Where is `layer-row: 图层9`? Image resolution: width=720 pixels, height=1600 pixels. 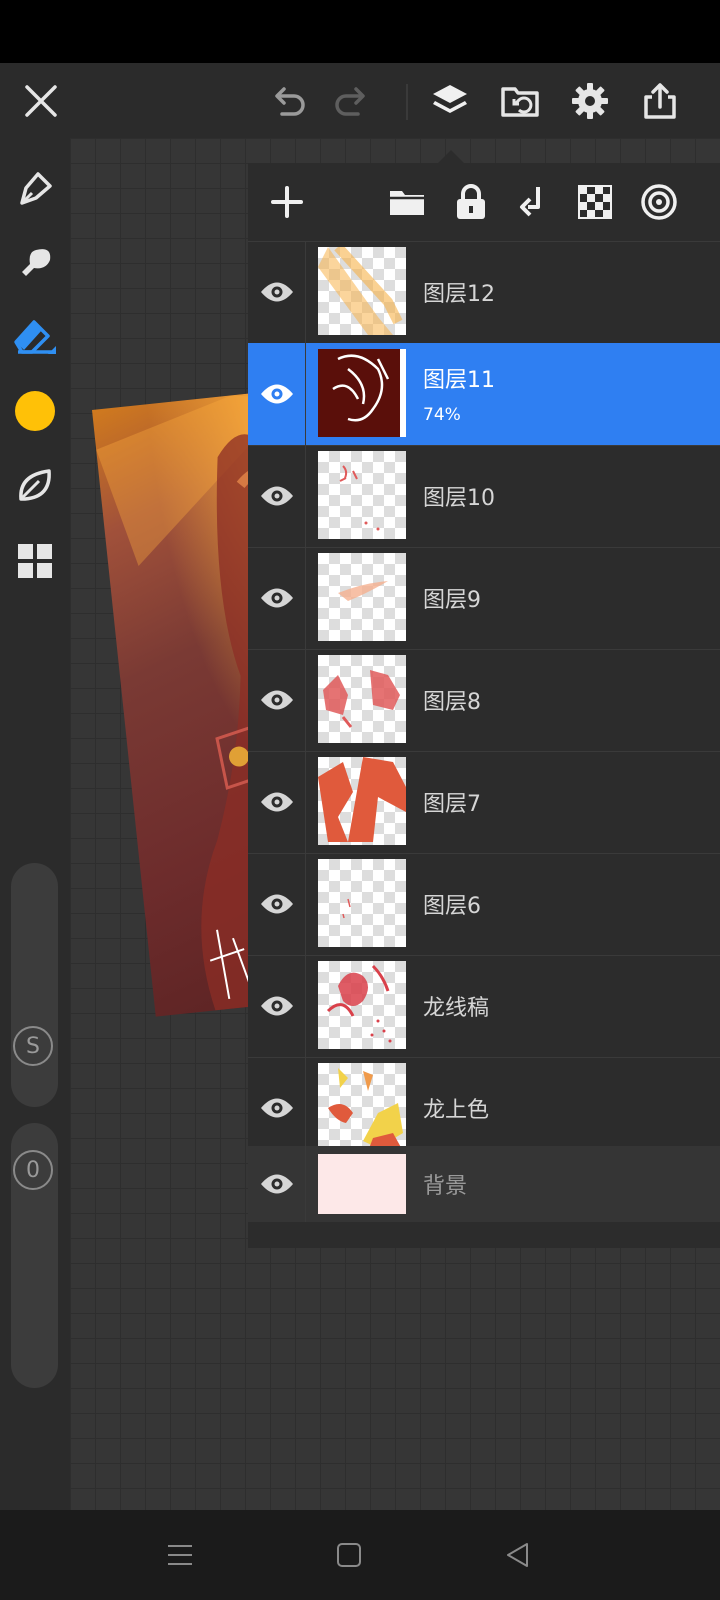
layer-row: 图层9 is located at coordinates (484, 598).